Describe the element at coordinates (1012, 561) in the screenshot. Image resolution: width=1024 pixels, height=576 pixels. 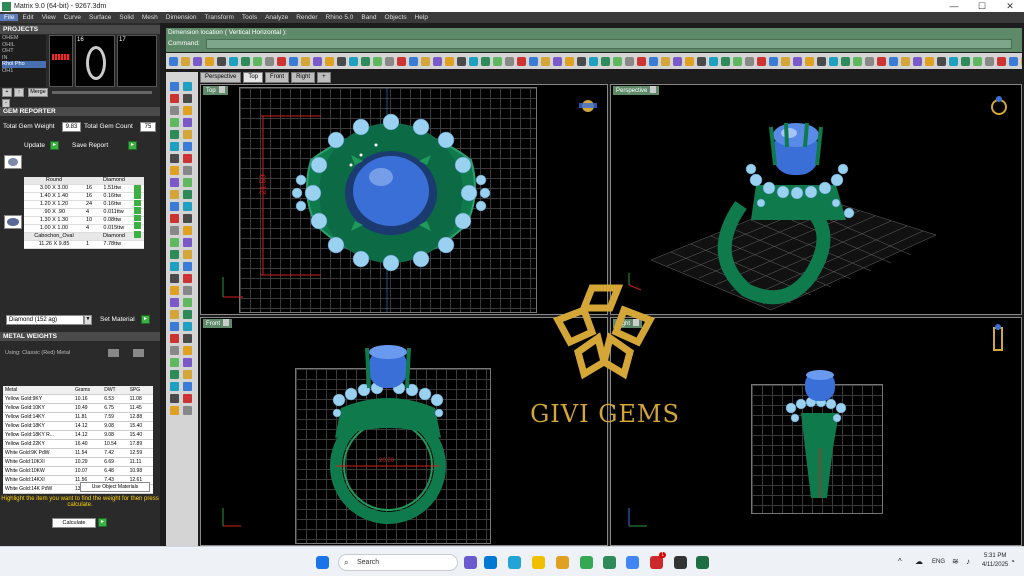
I see `notifications-icon: ◔` at that location.